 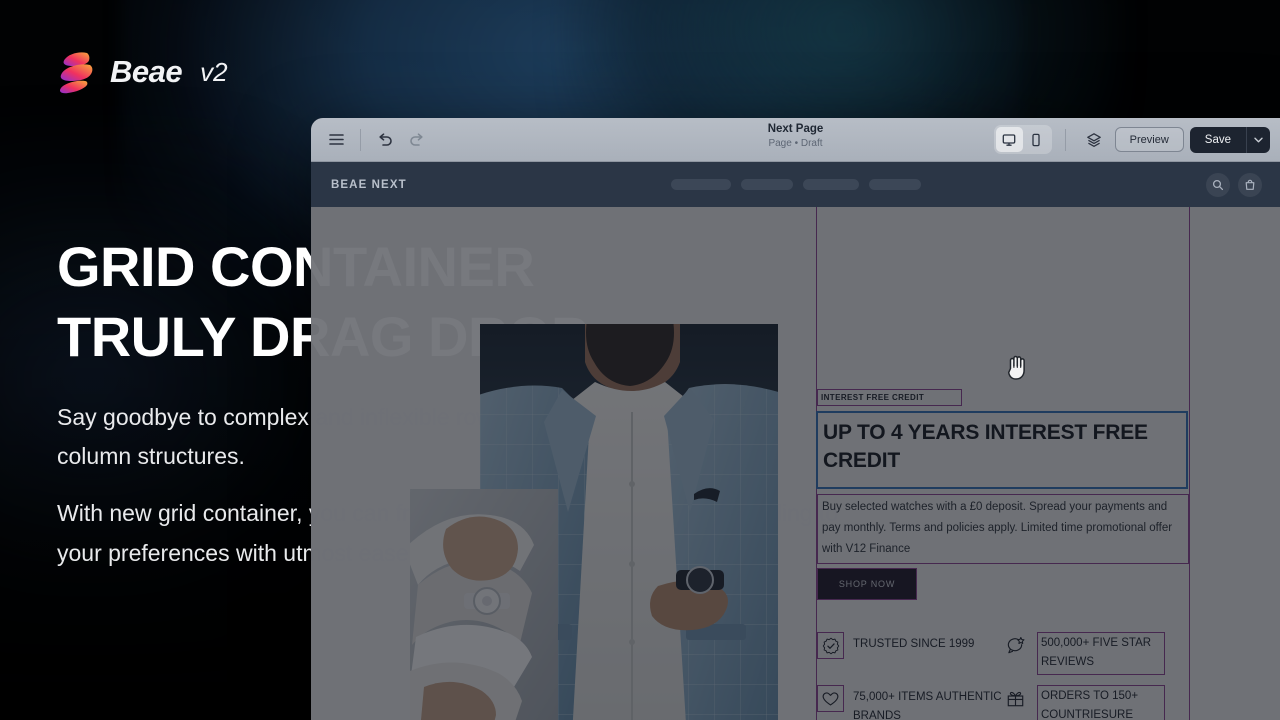 I want to click on interest-free-credit-badge: INTEREST FREE CREDIT, so click(x=889, y=397).